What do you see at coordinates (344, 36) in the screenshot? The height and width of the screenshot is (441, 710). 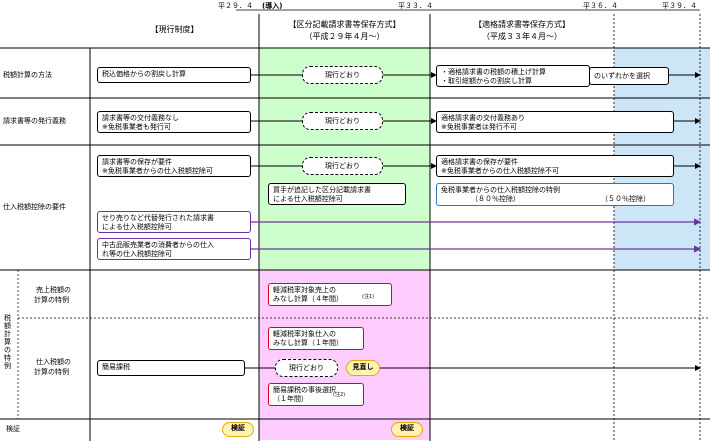 I see `header-kubun-sub: （平成２９年４月～）` at bounding box center [344, 36].